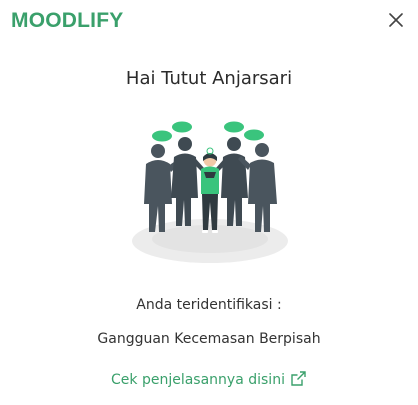  I want to click on identified-label: Anda teridentifikasi :, so click(209, 305).